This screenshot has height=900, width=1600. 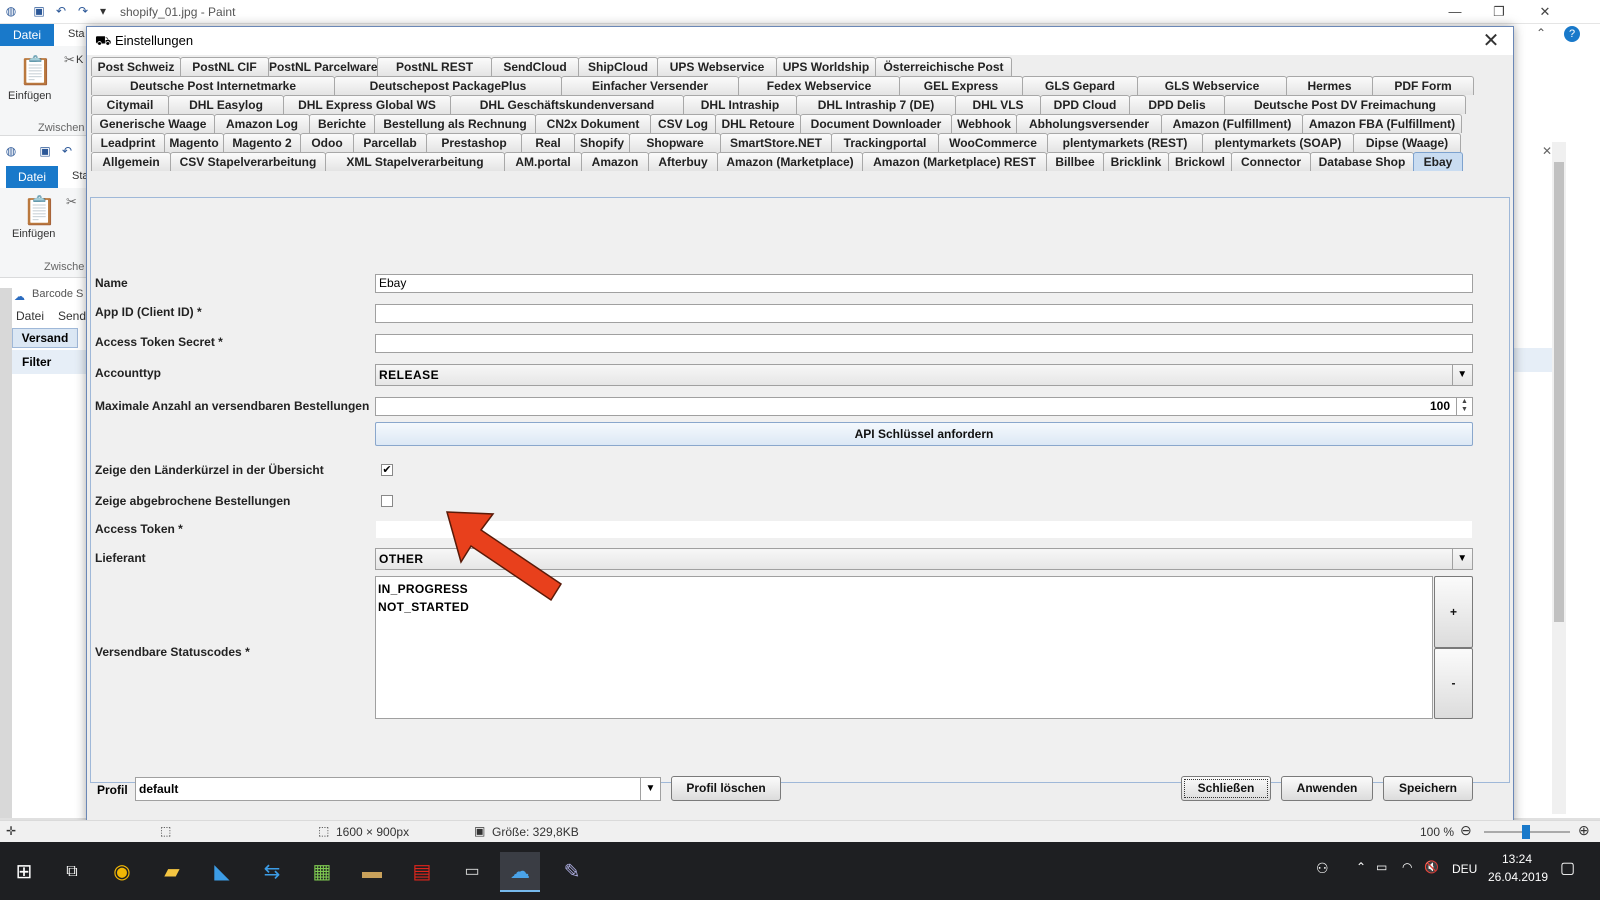 I want to click on spreadsheet-icon: ▦, so click(x=322, y=872).